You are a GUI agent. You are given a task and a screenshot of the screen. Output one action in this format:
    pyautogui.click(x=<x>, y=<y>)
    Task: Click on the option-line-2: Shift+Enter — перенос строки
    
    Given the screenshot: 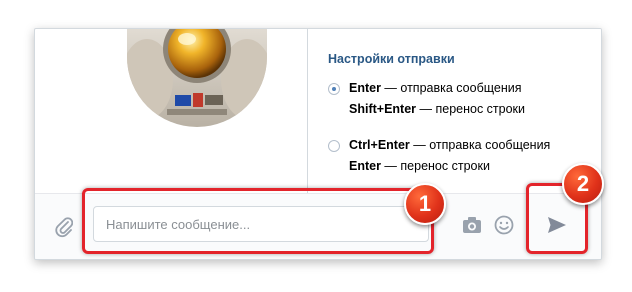 What is the action you would take?
    pyautogui.click(x=437, y=109)
    